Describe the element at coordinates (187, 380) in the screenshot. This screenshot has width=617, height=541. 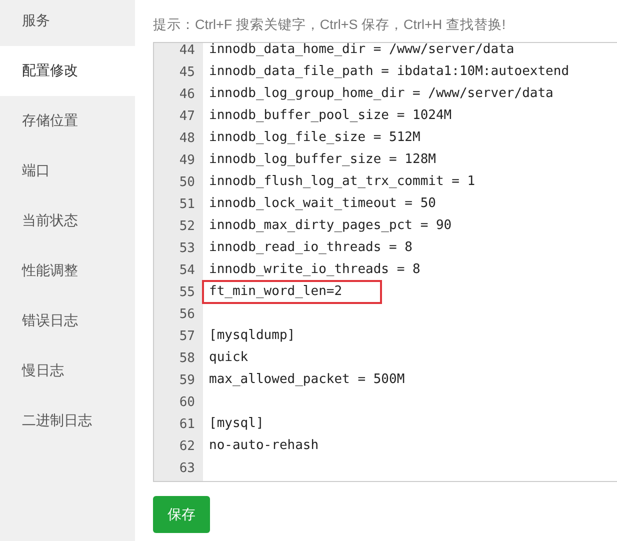
I see `line-number: 59` at that location.